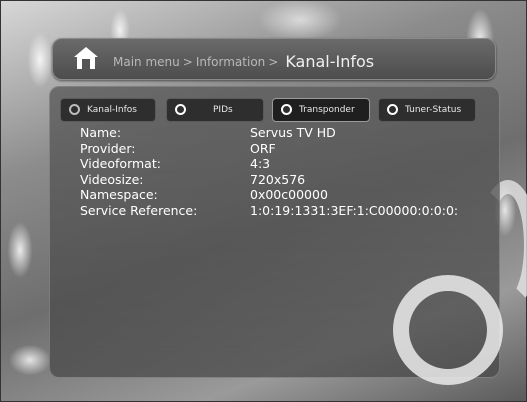 Image resolution: width=527 pixels, height=402 pixels. What do you see at coordinates (230, 62) in the screenshot?
I see `breadcrumb-information: Information` at bounding box center [230, 62].